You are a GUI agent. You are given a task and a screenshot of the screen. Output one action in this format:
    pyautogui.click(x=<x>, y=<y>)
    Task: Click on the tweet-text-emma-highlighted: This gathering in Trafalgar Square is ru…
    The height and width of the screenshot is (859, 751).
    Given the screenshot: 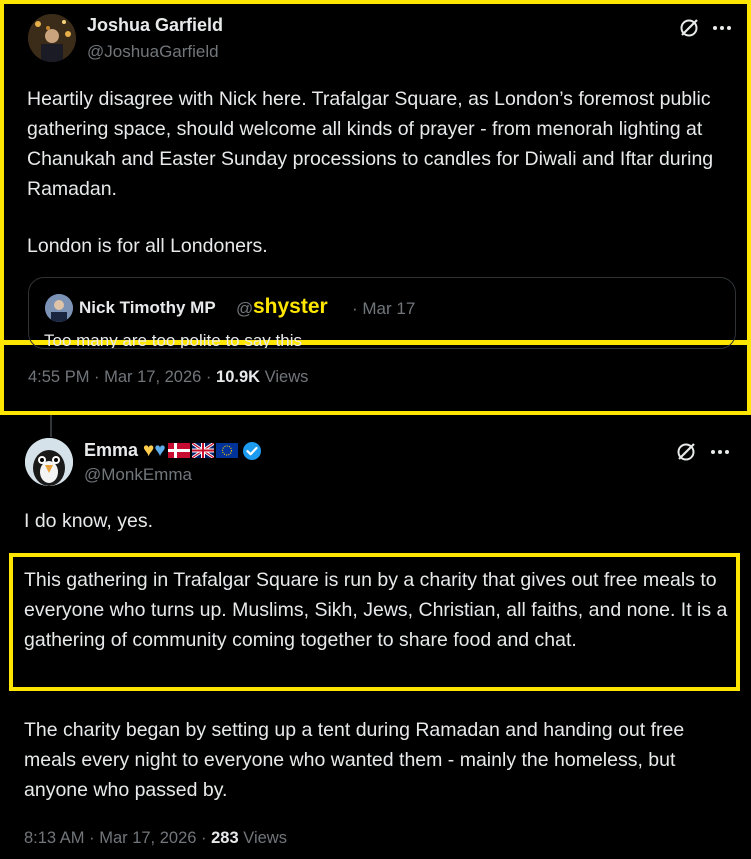 What is the action you would take?
    pyautogui.click(x=376, y=610)
    